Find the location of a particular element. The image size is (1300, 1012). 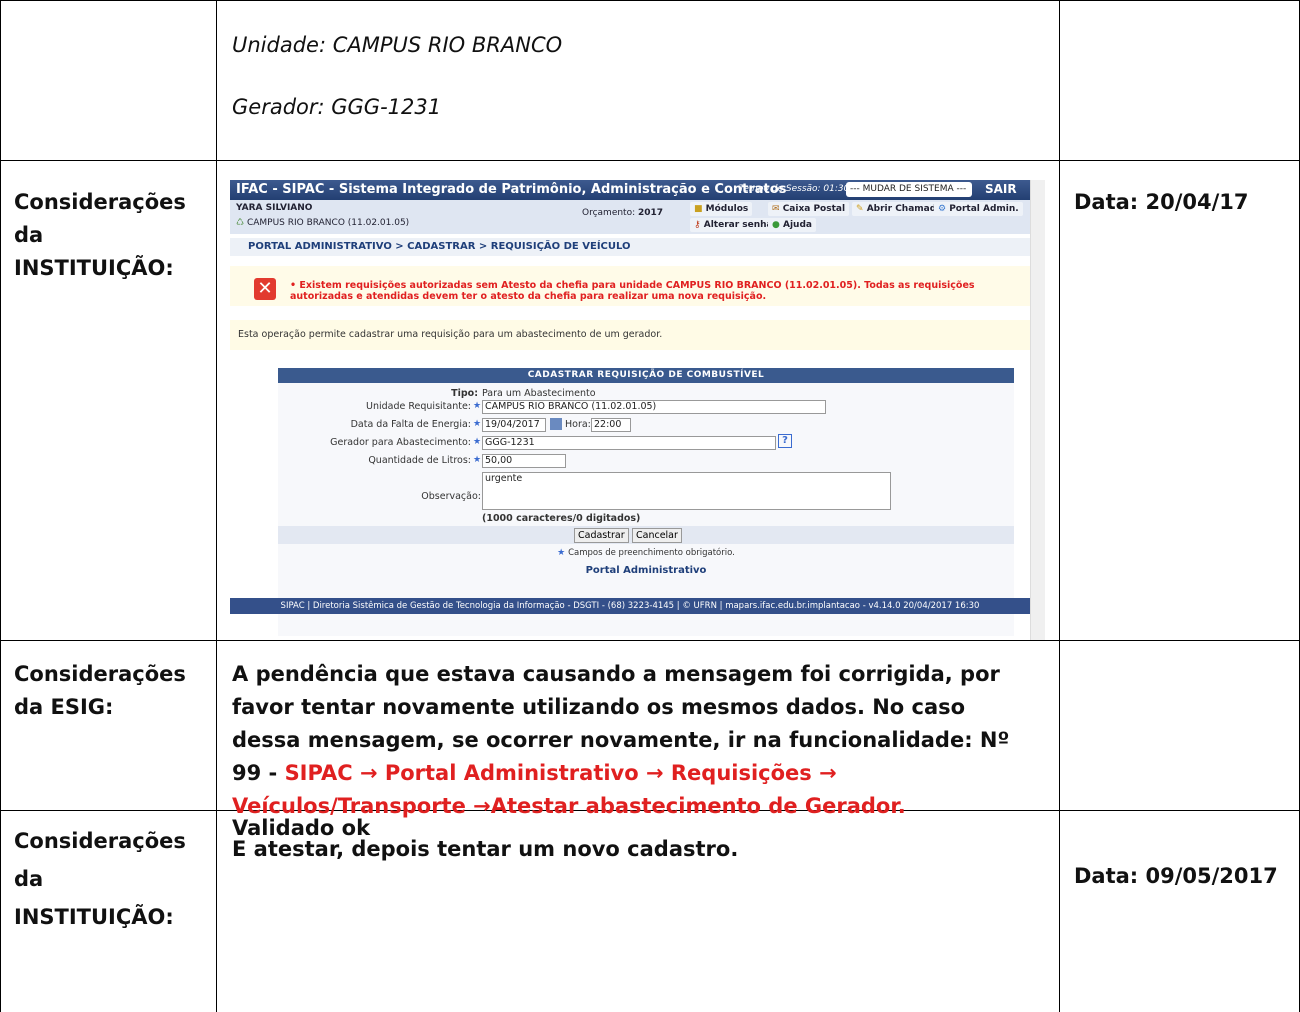

alterar-senha-label: Alterar senha is located at coordinates (738, 225).